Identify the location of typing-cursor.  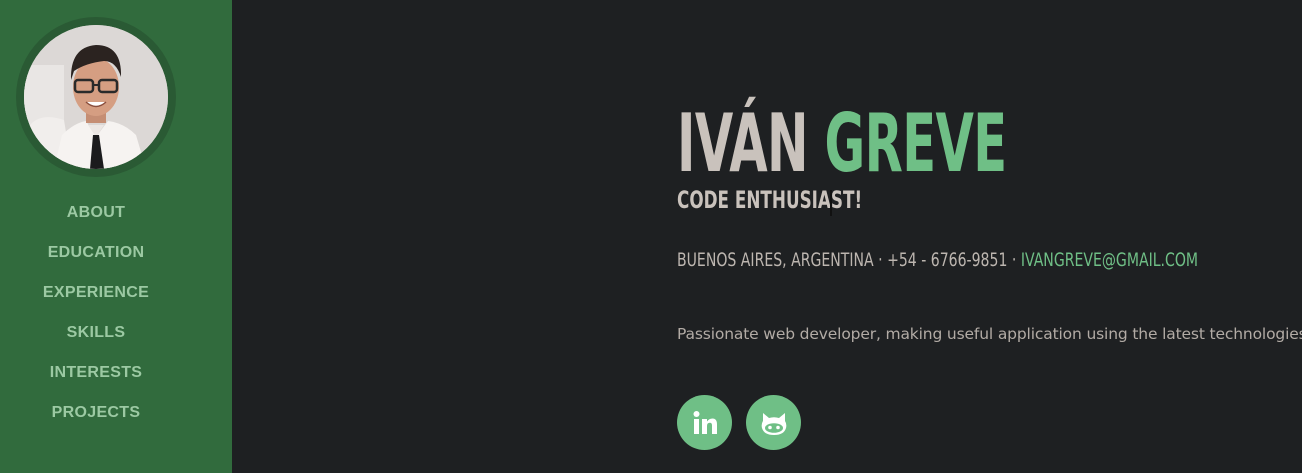
(831, 203).